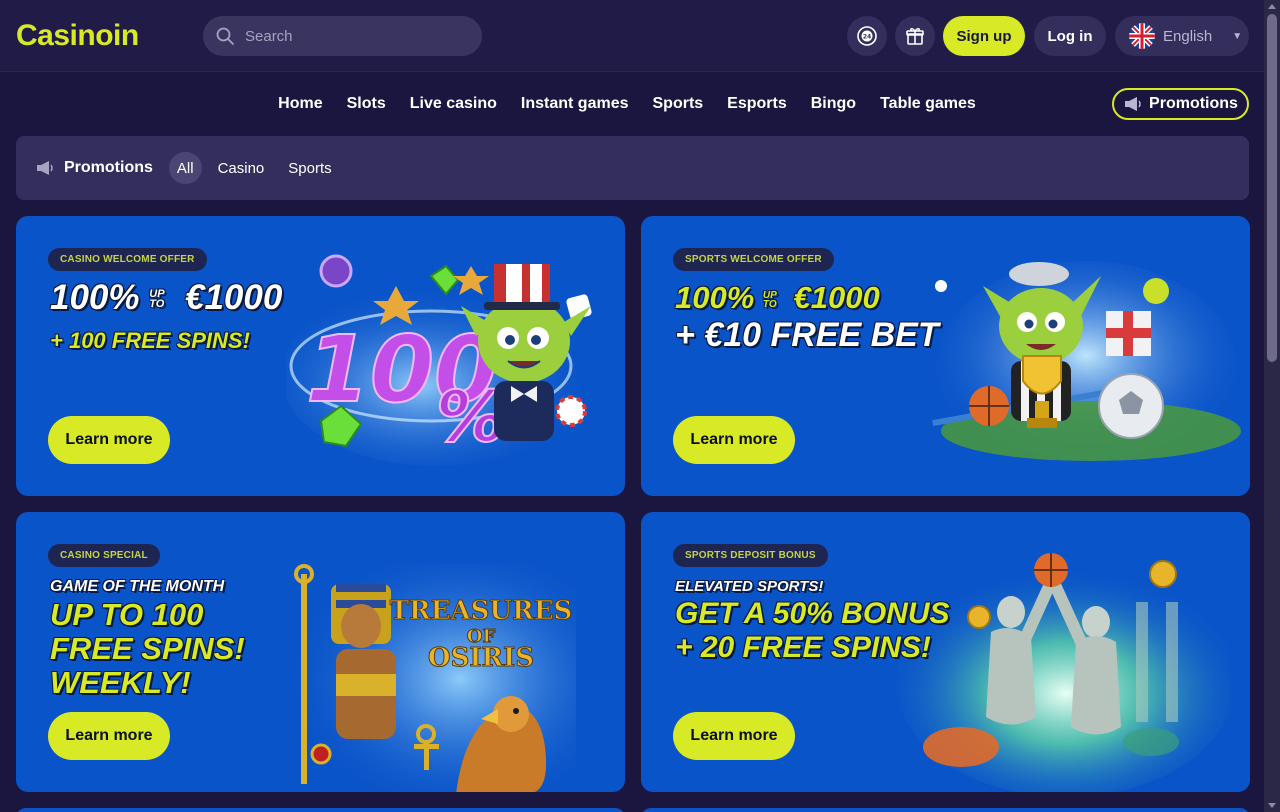 The height and width of the screenshot is (812, 1280). I want to click on language-selector: English ▼, so click(1182, 36).